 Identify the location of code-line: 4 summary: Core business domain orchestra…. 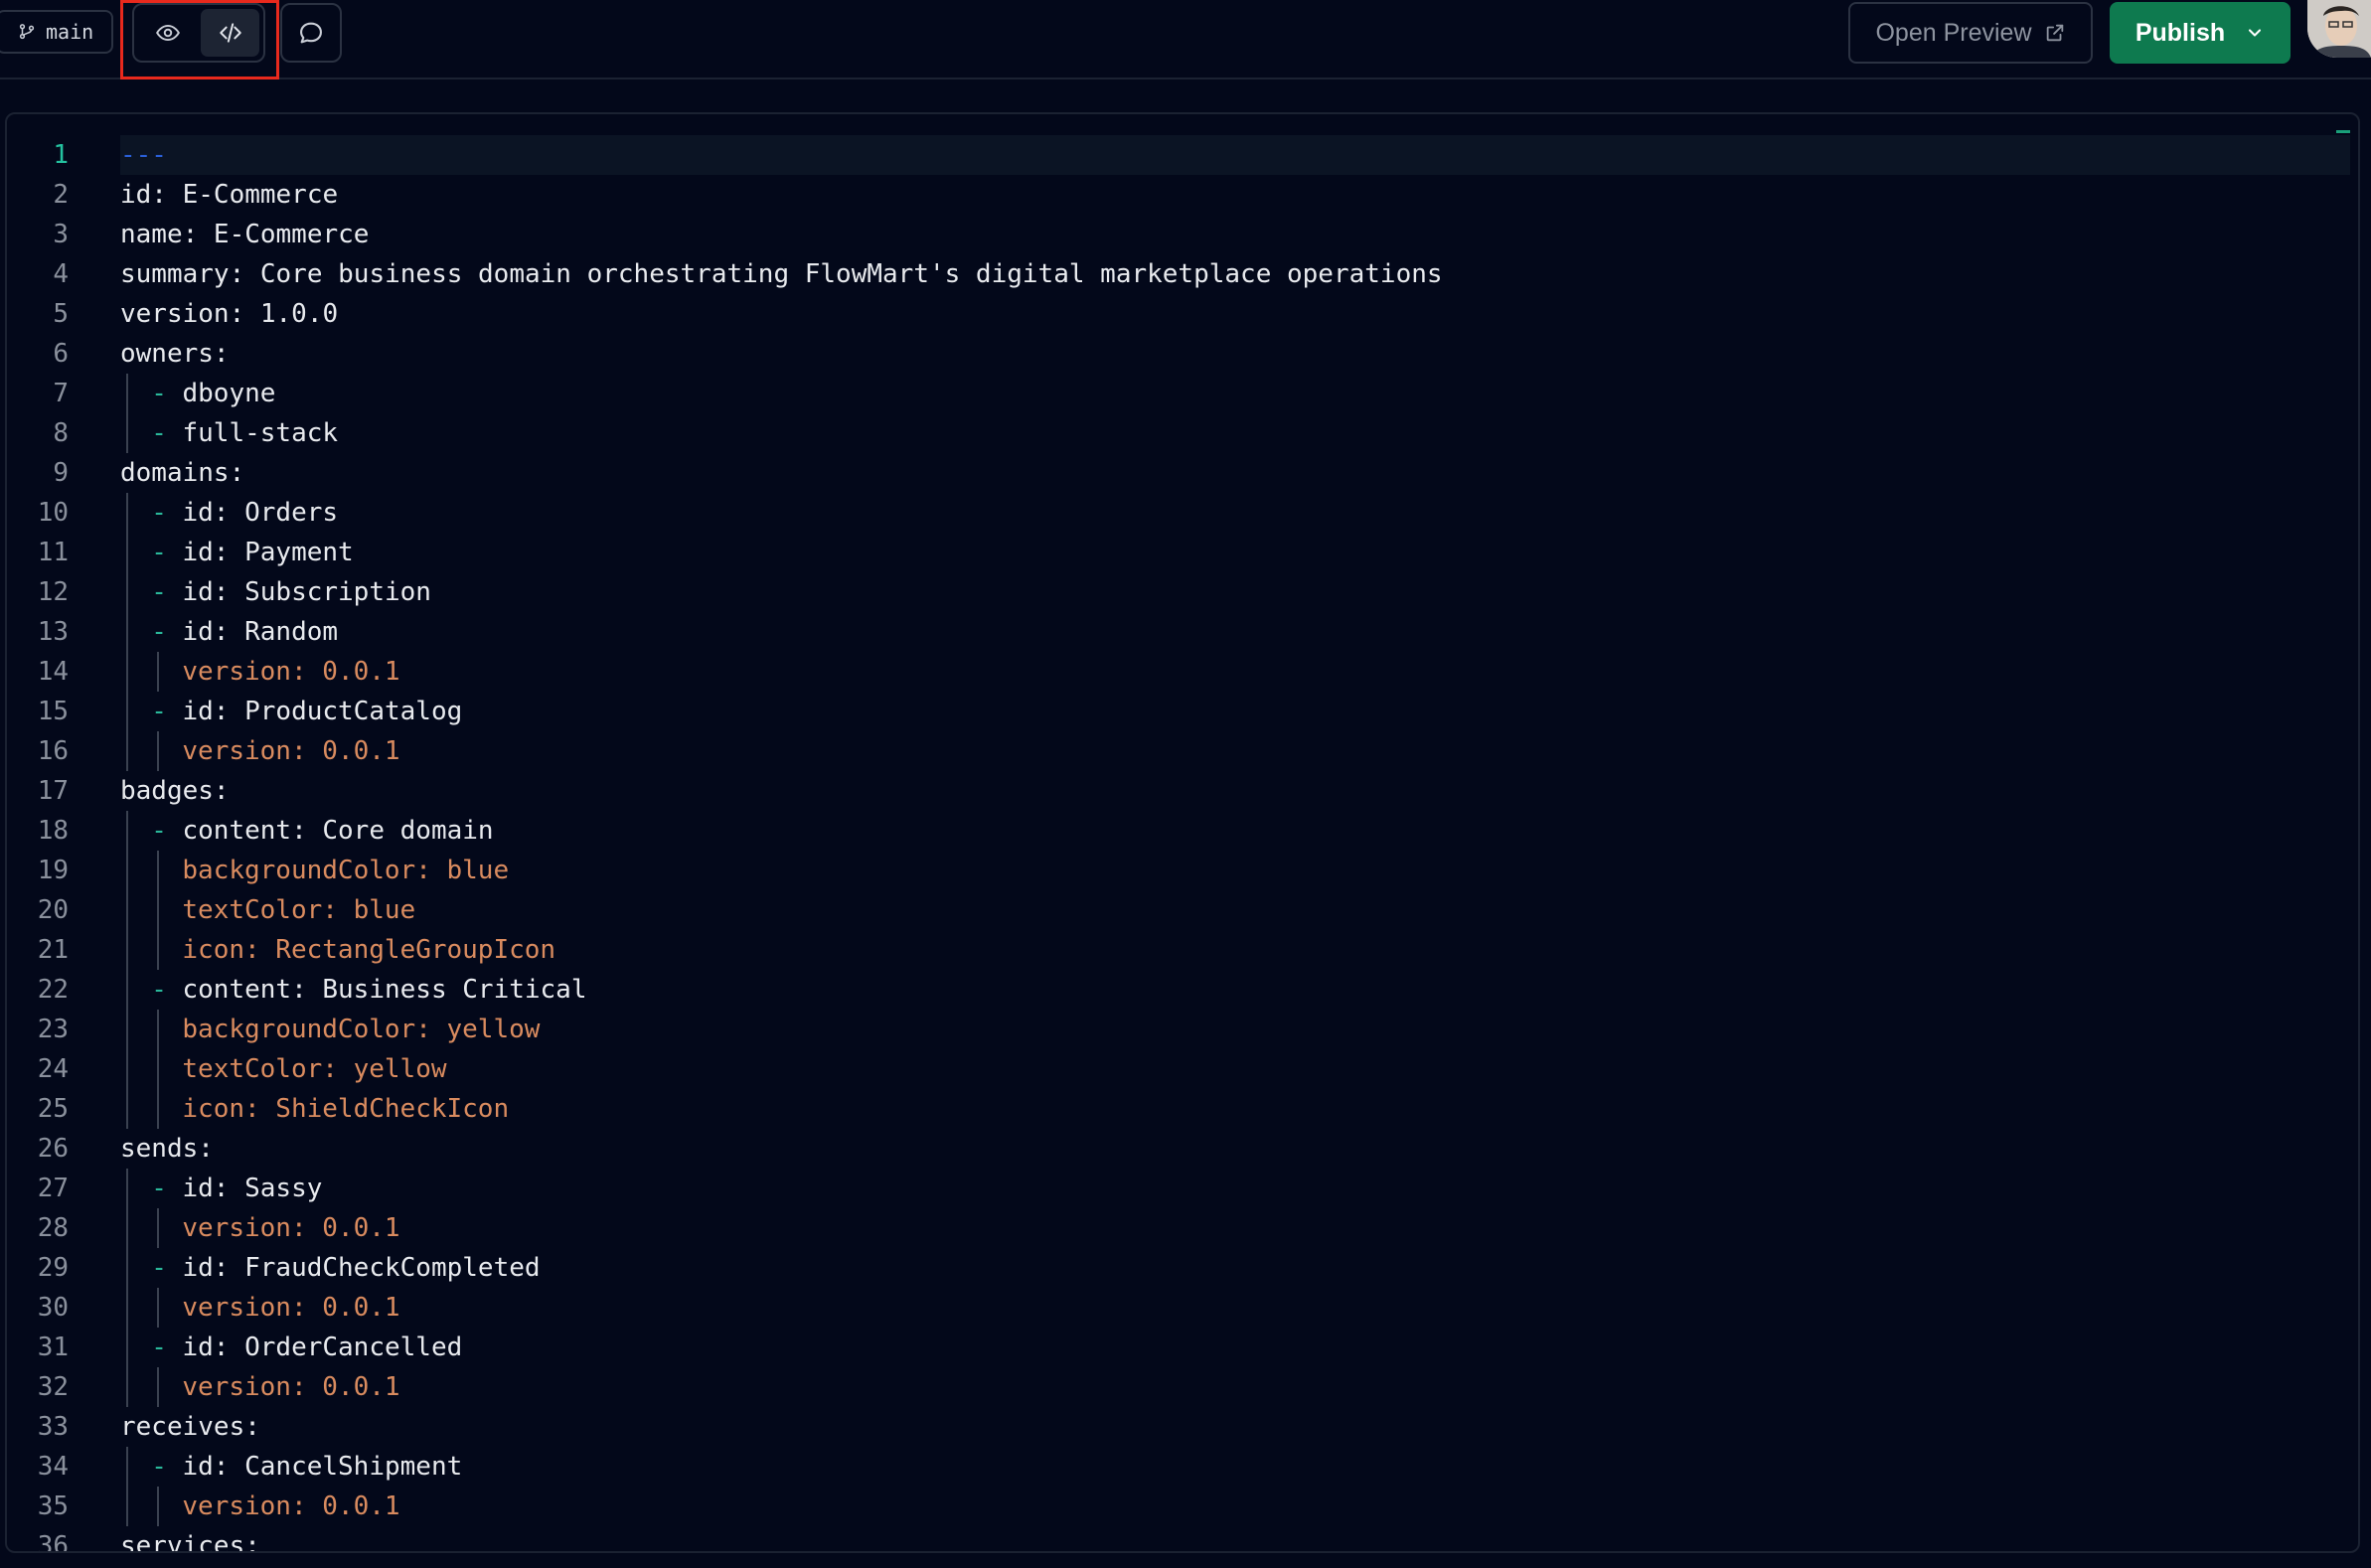
(1182, 274).